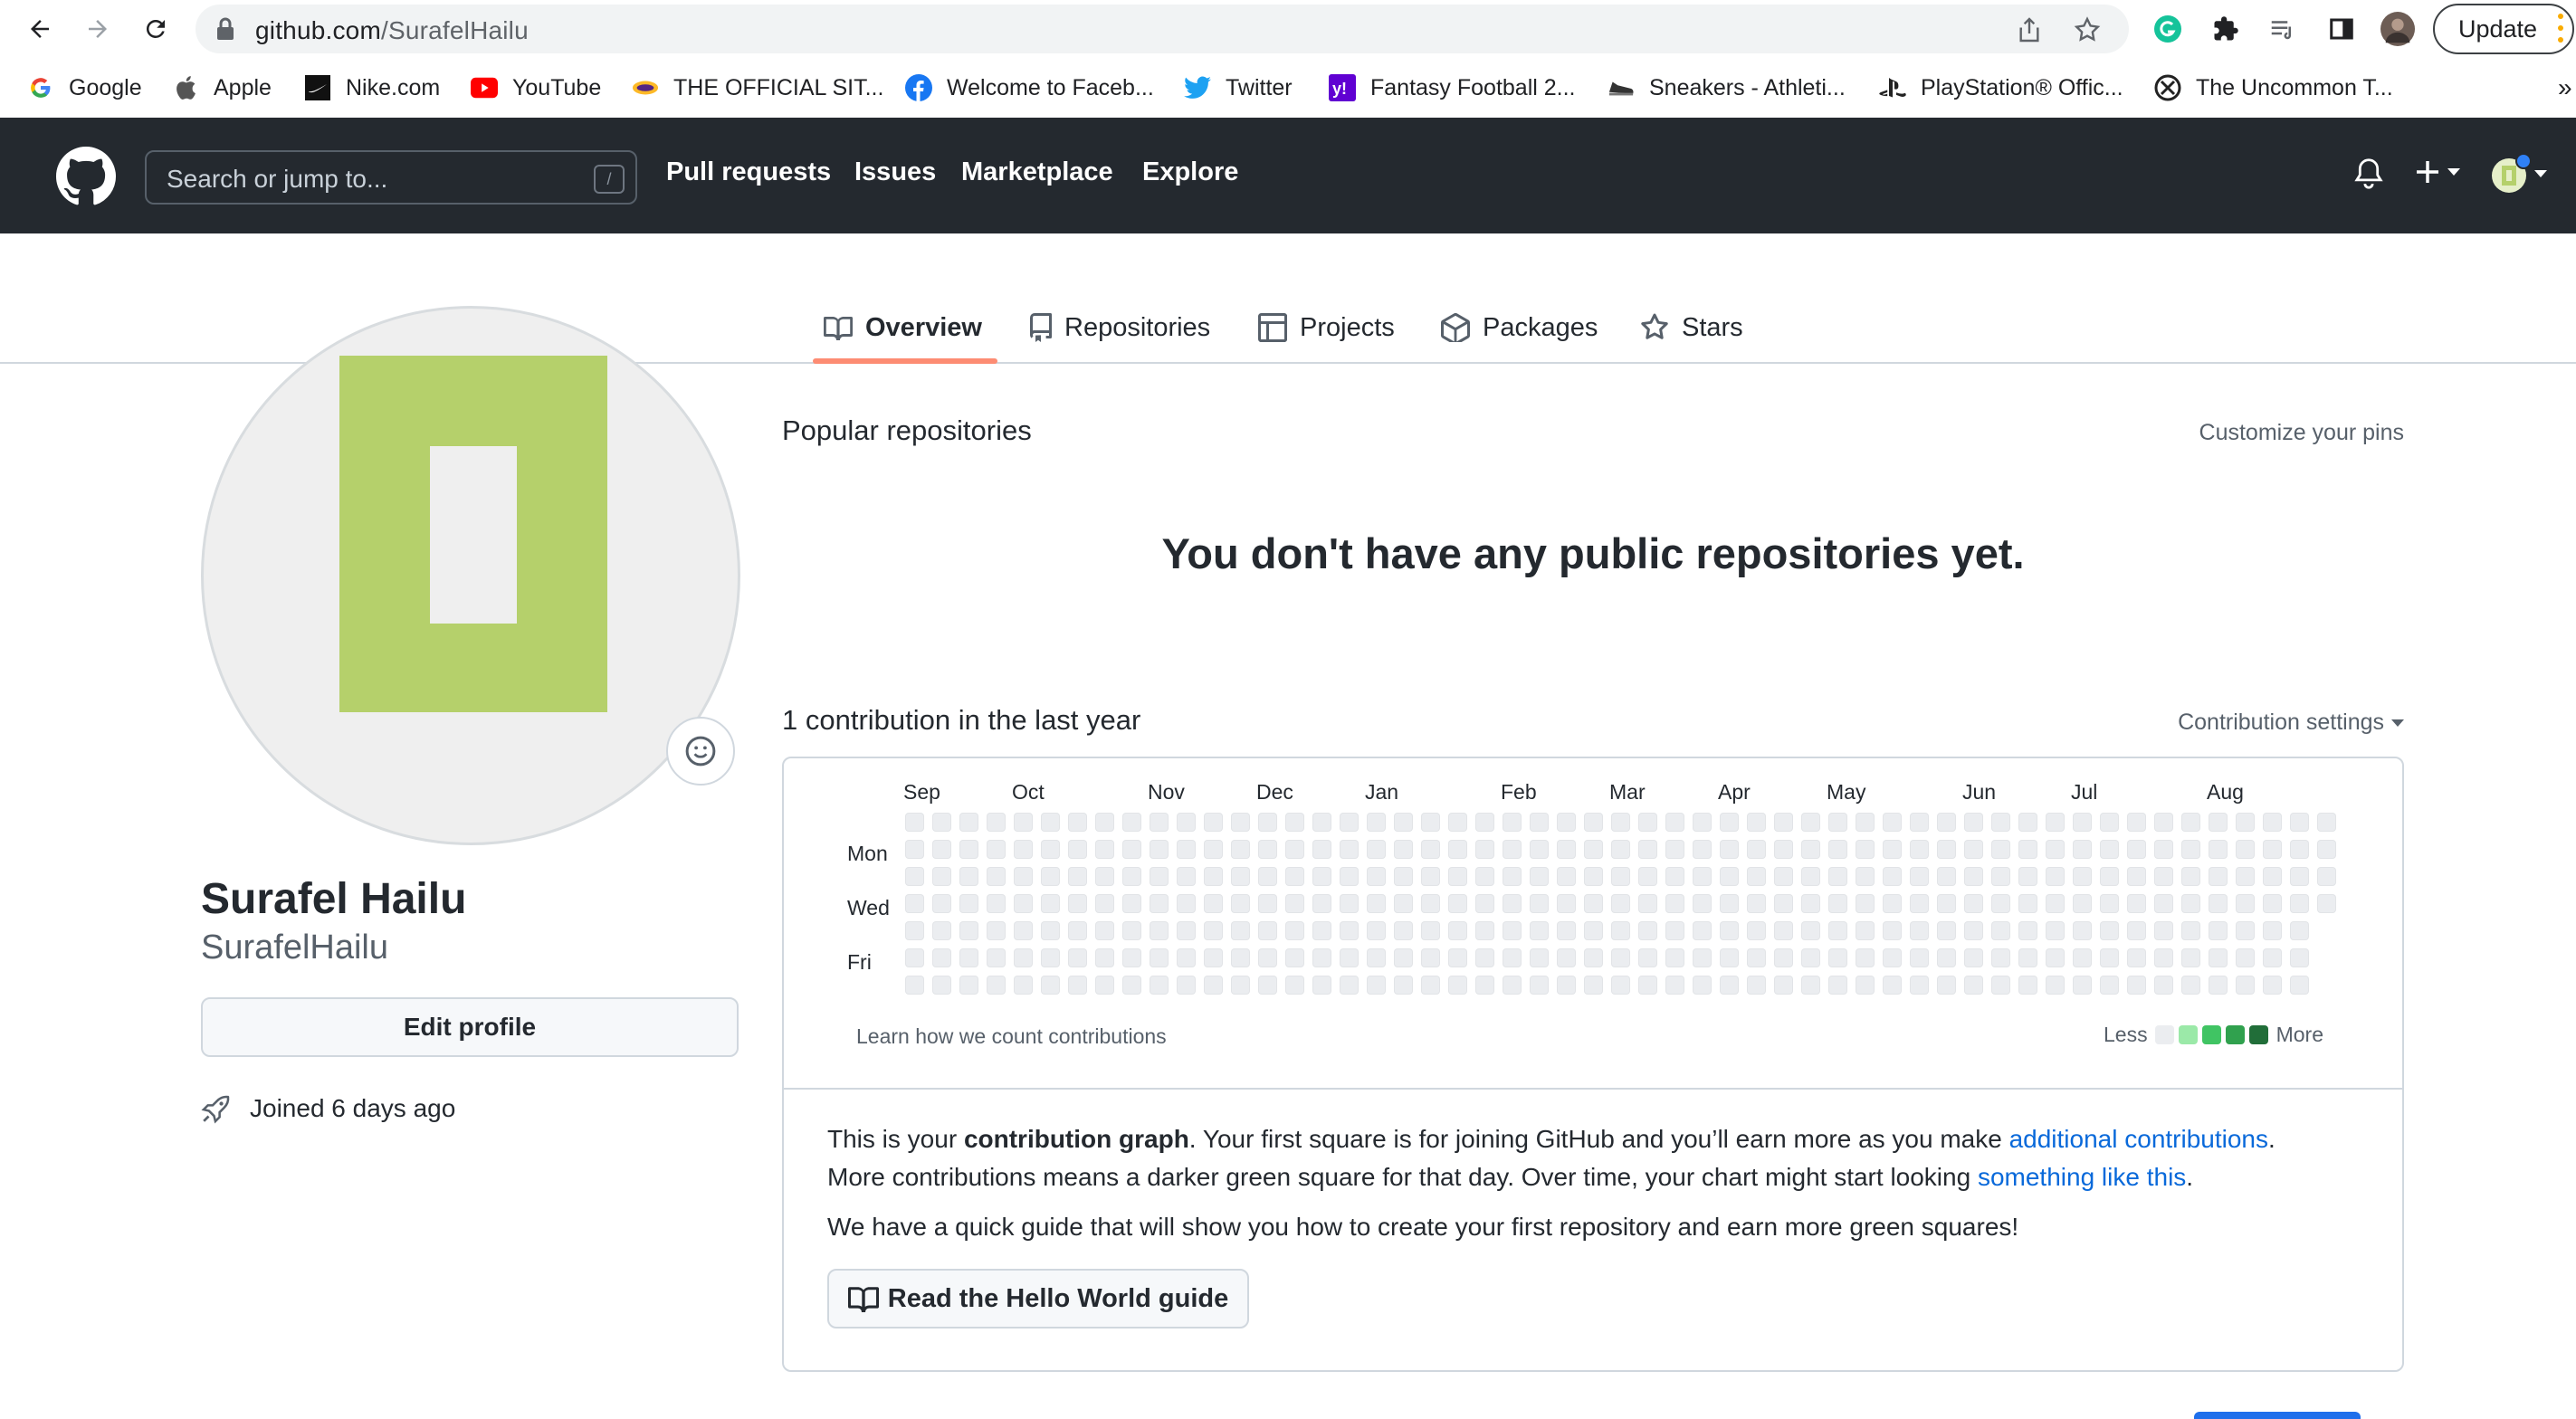  Describe the element at coordinates (2369, 173) in the screenshot. I see `notifications-bell-icon` at that location.